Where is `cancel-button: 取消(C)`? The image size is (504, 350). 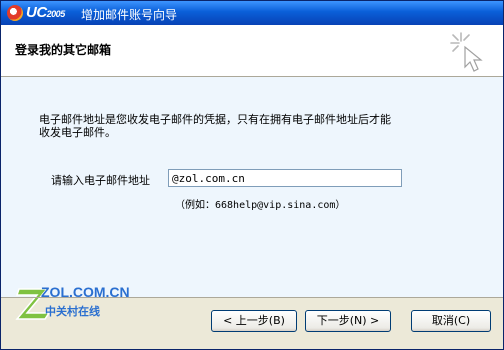
cancel-button: 取消(C) is located at coordinates (451, 321).